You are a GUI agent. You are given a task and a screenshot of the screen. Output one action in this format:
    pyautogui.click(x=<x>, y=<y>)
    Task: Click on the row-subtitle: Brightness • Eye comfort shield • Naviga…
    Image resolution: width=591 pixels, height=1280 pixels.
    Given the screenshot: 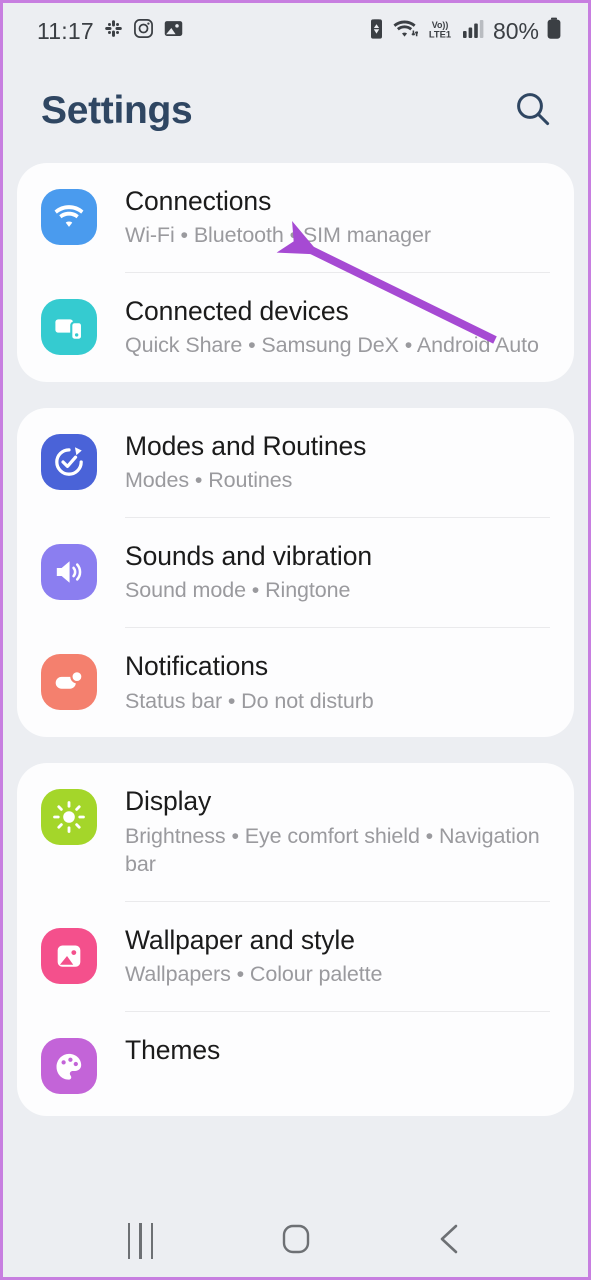 What is the action you would take?
    pyautogui.click(x=332, y=850)
    